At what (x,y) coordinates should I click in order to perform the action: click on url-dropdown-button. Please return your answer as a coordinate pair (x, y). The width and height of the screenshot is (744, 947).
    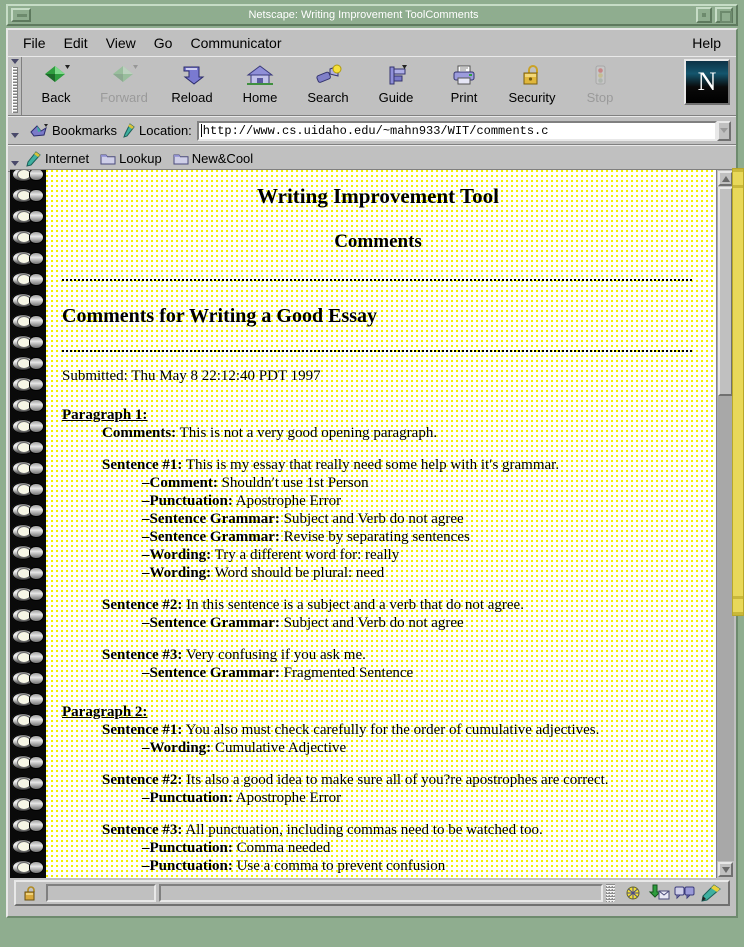
    Looking at the image, I should click on (724, 130).